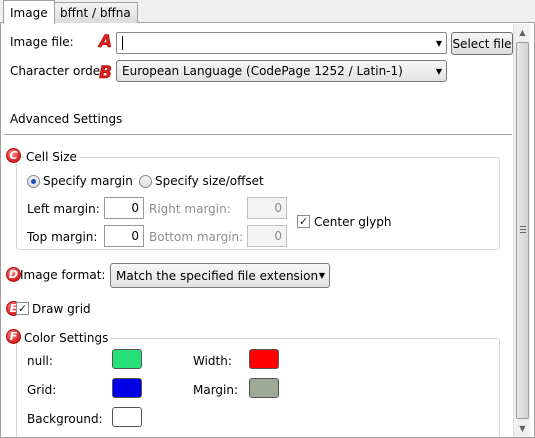 The height and width of the screenshot is (438, 535). I want to click on image-format-selected: Match the specified file extension, so click(217, 275).